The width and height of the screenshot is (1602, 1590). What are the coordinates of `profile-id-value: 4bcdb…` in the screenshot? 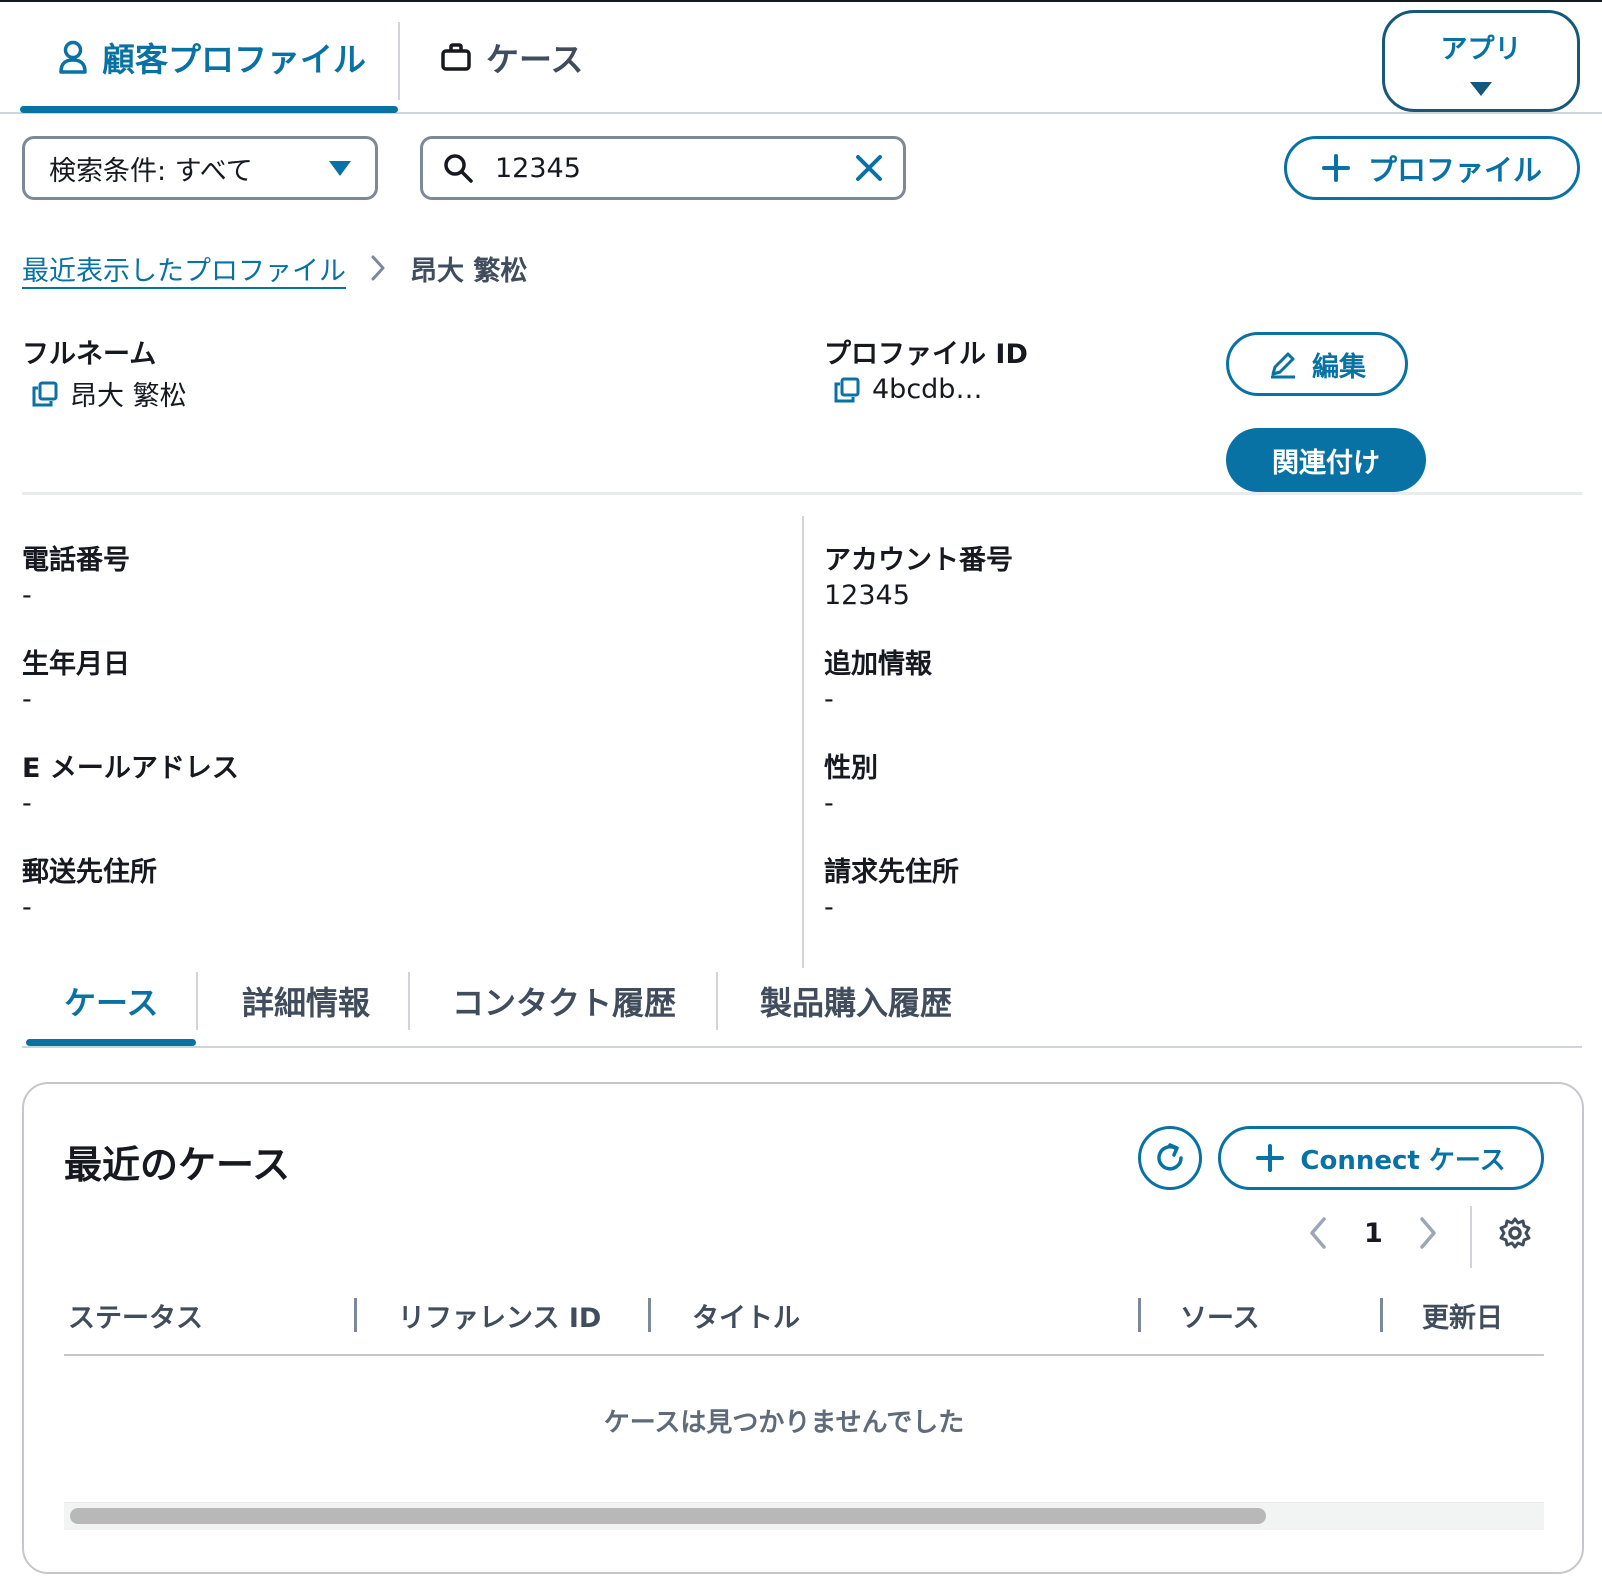 It's located at (908, 389).